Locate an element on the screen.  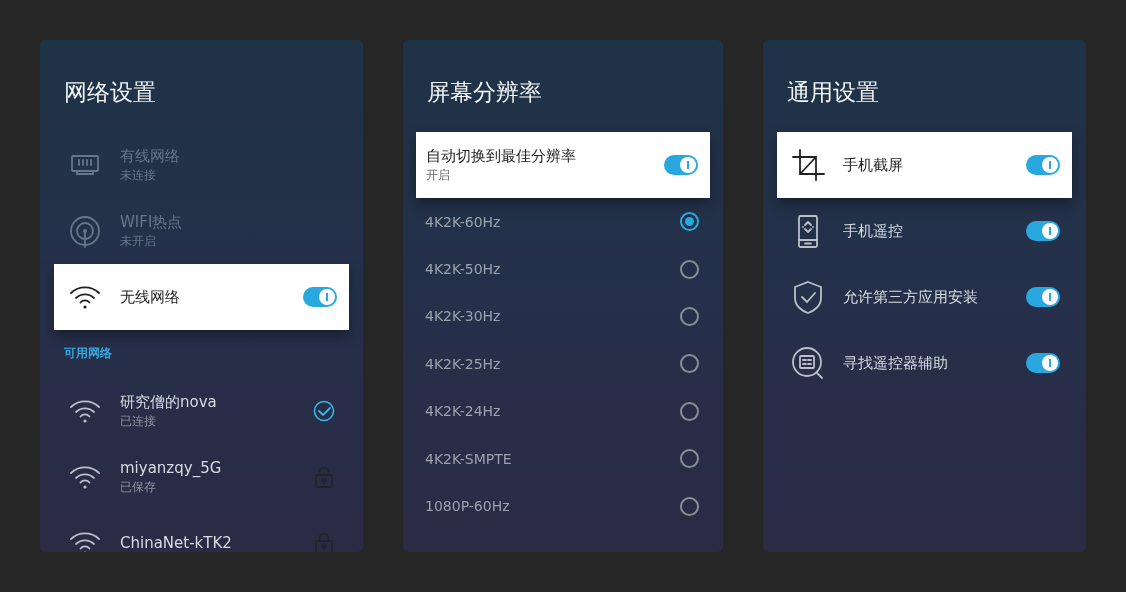
option-label: 4K2K-SMPTE is located at coordinates (469, 459).